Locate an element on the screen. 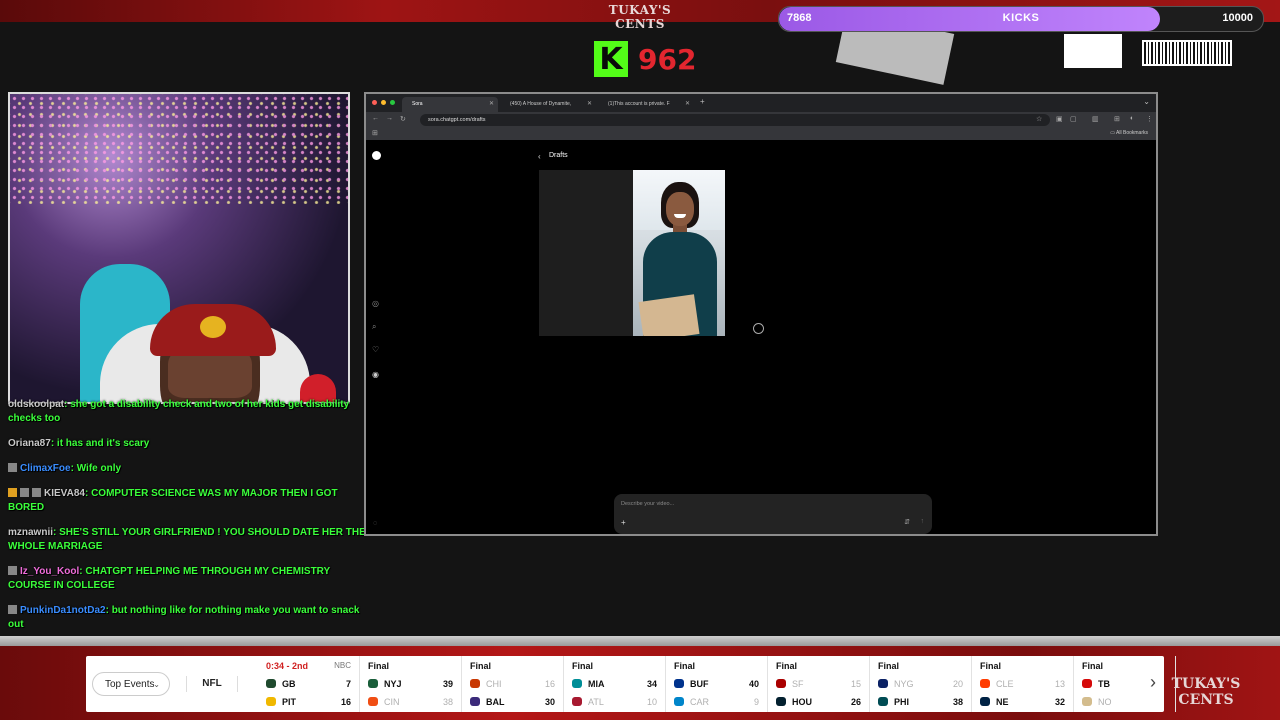  draft-card-generating is located at coordinates (651, 253).